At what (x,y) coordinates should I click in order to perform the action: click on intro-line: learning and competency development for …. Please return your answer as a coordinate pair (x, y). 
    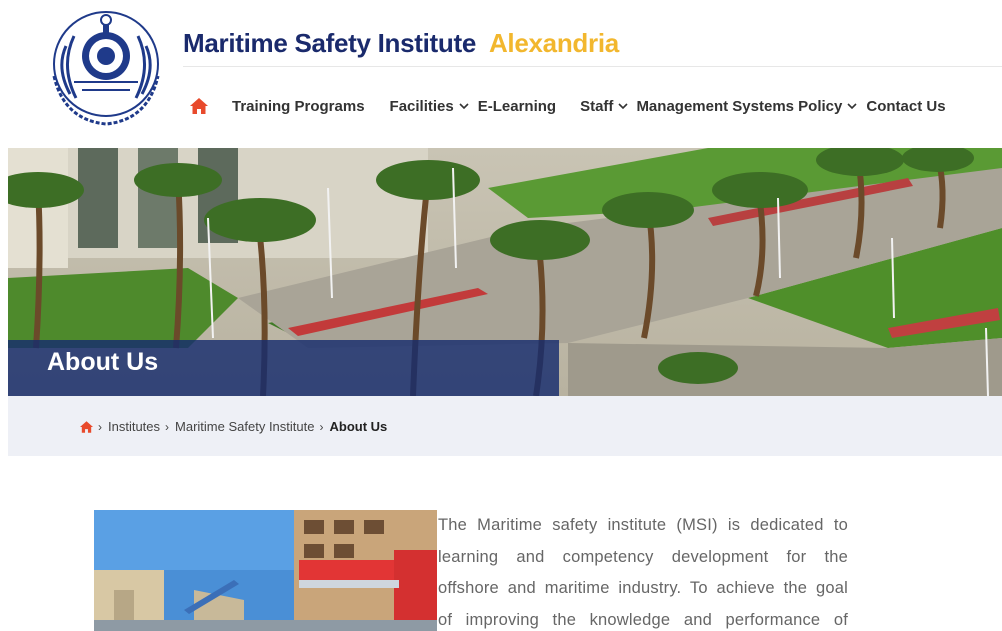
    Looking at the image, I should click on (643, 556).